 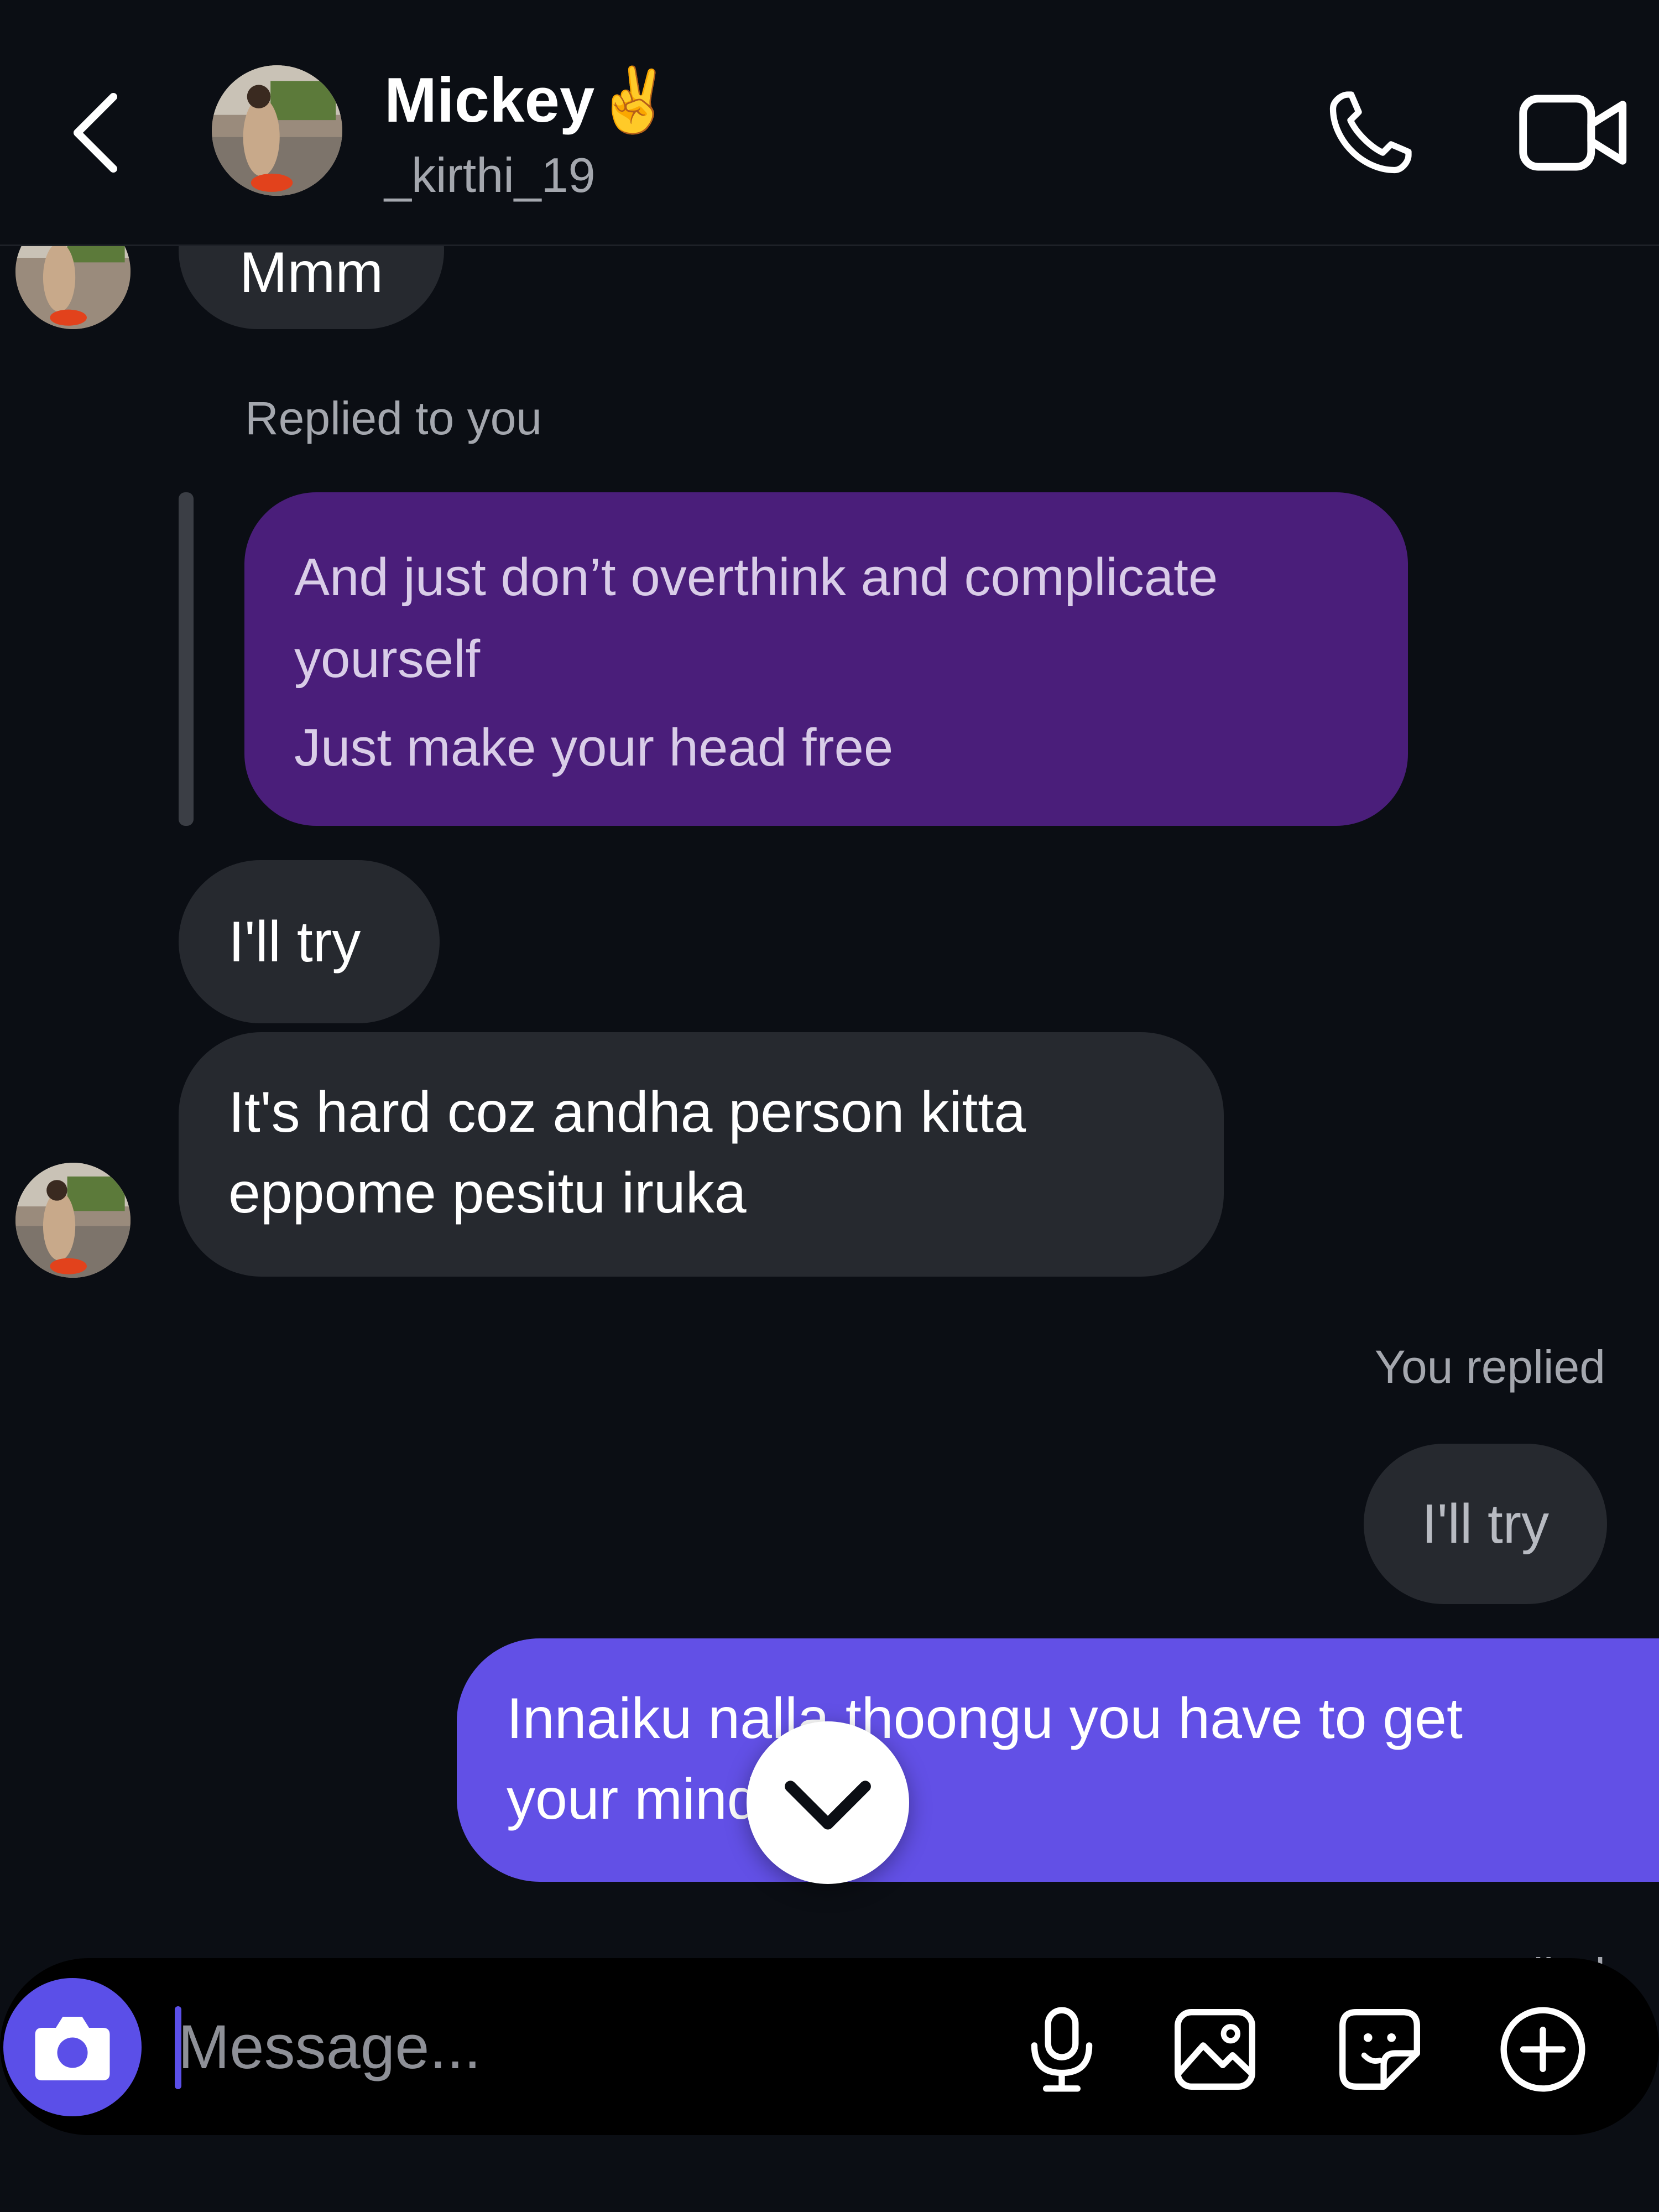 I want to click on quoted-line: yourself, so click(x=388, y=659).